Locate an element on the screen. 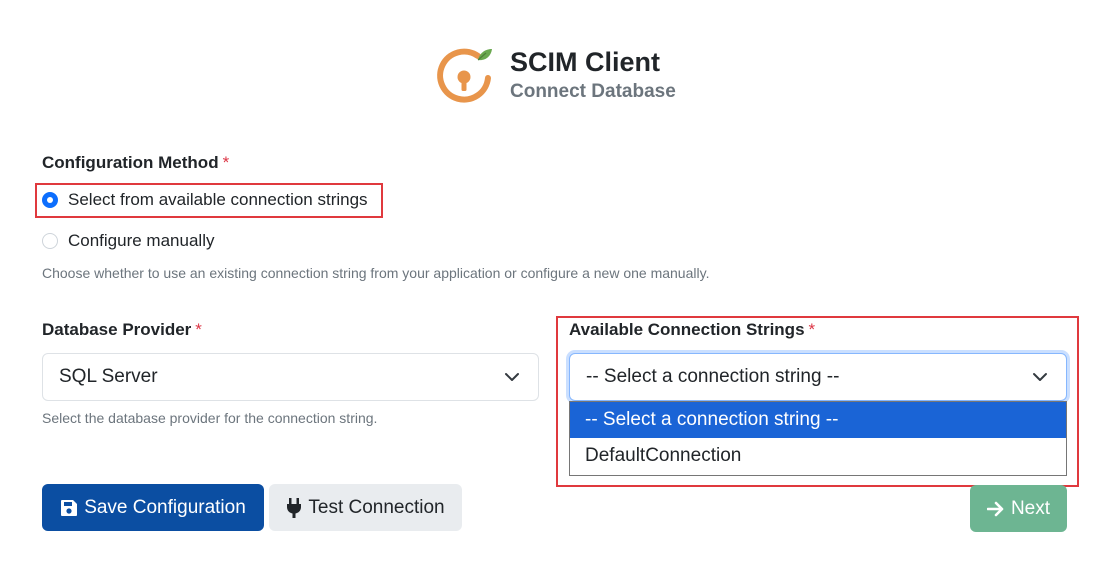 This screenshot has width=1110, height=575. dropdown-option-default-connection: DefaultConnection is located at coordinates (818, 456).